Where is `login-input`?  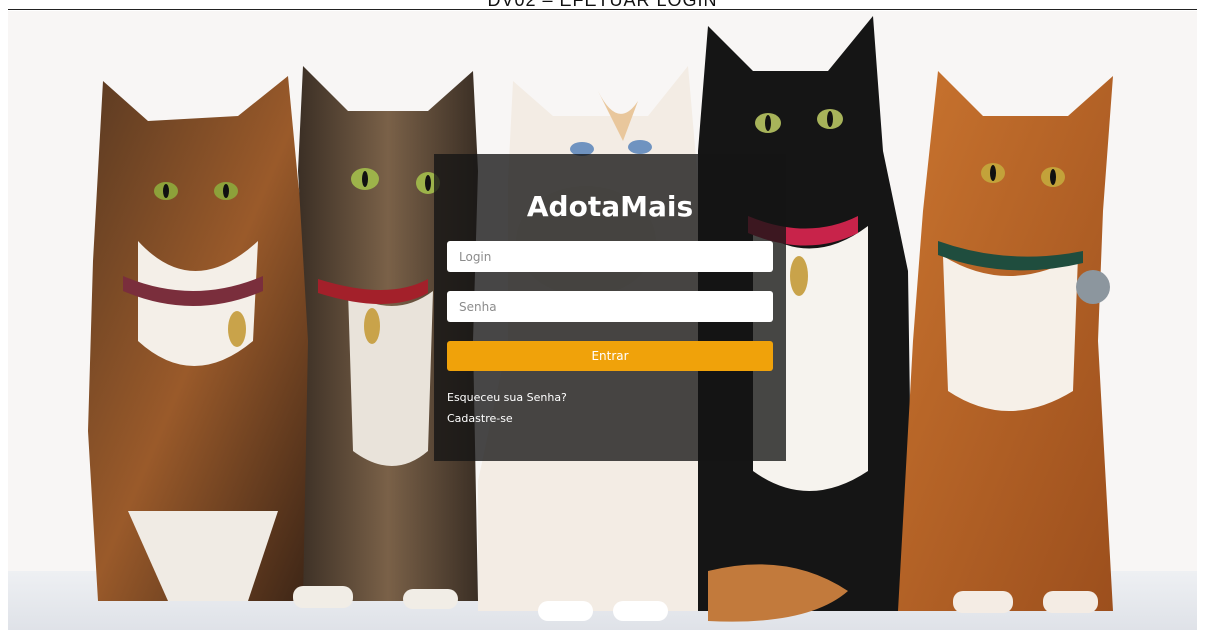
login-input is located at coordinates (610, 256).